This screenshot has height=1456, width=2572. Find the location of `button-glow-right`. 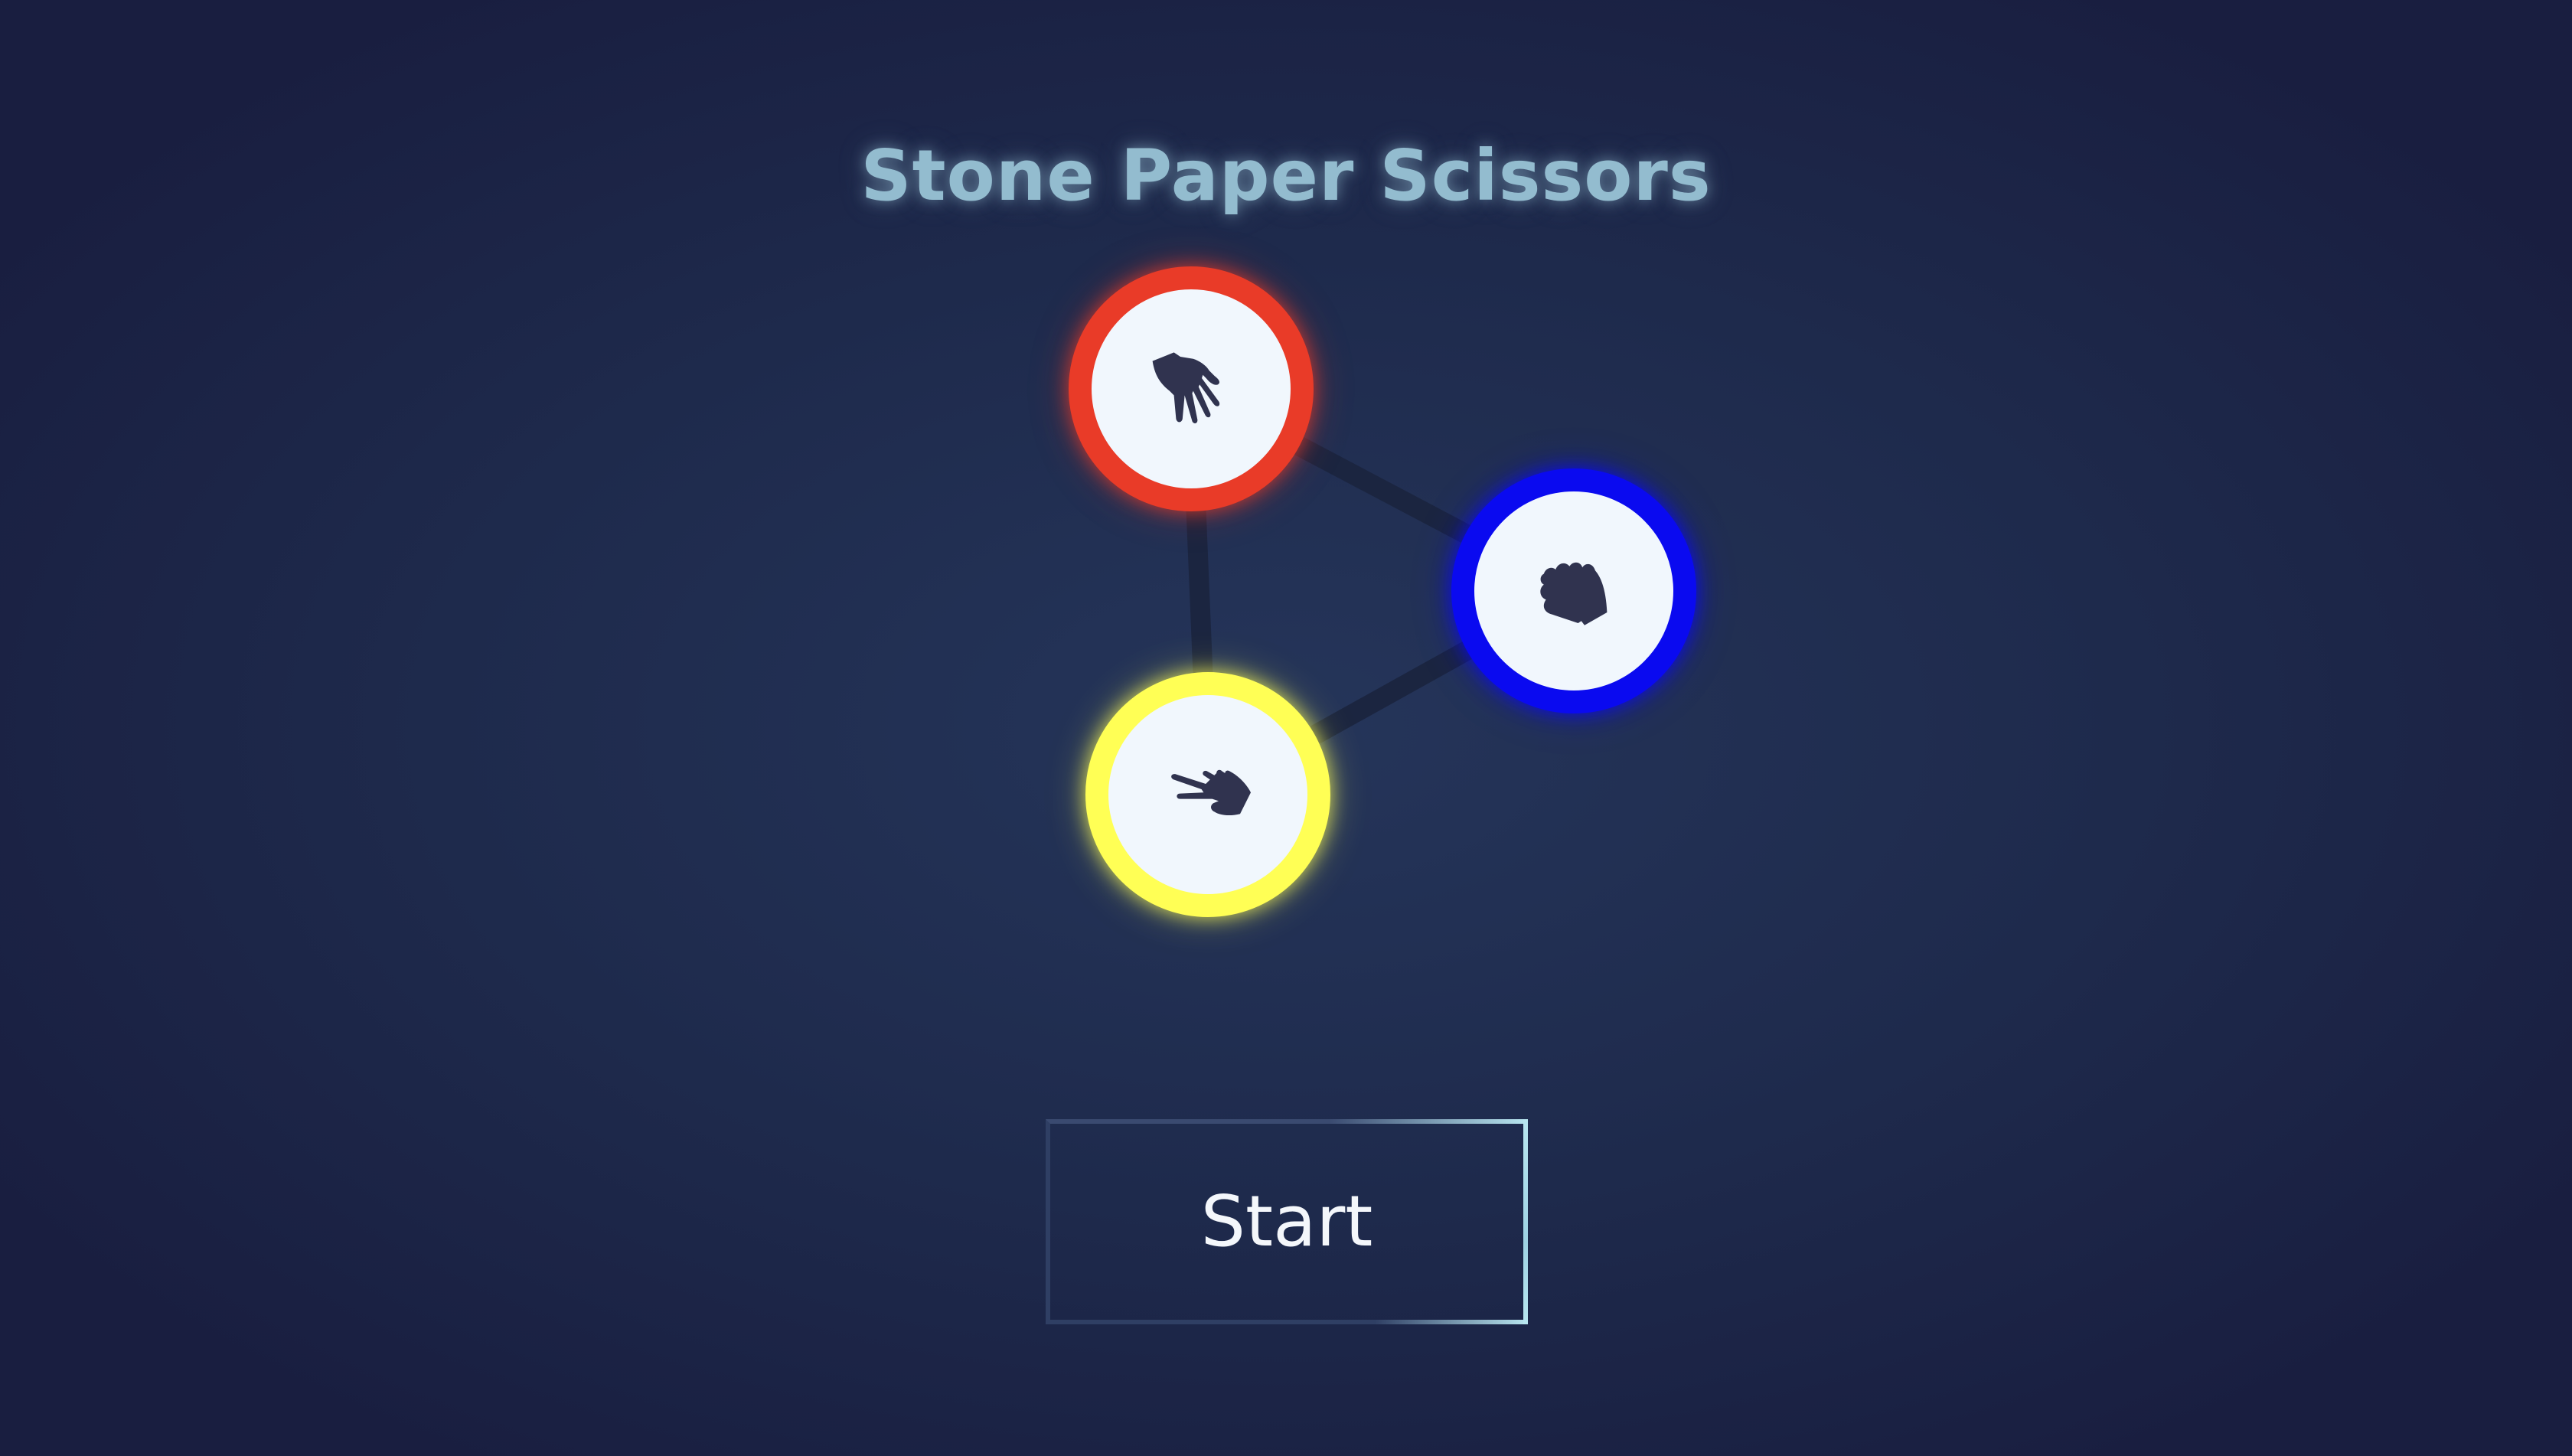

button-glow-right is located at coordinates (1525, 1221).